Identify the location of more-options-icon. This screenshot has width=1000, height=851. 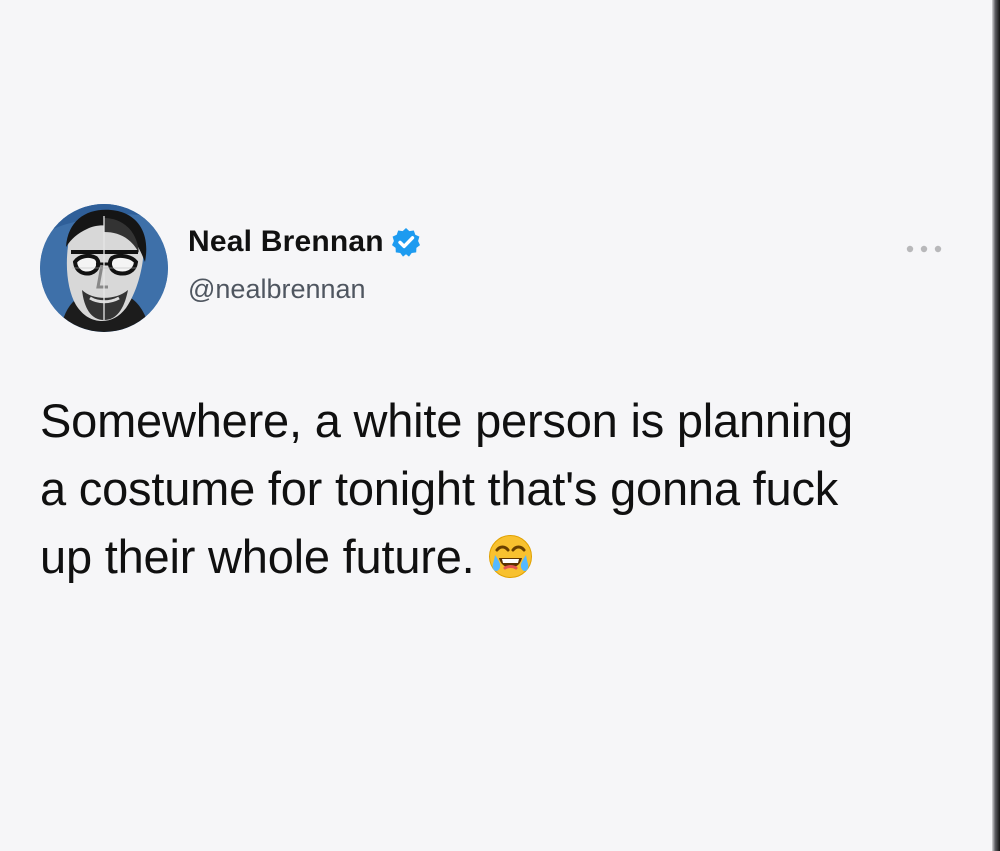
(924, 249).